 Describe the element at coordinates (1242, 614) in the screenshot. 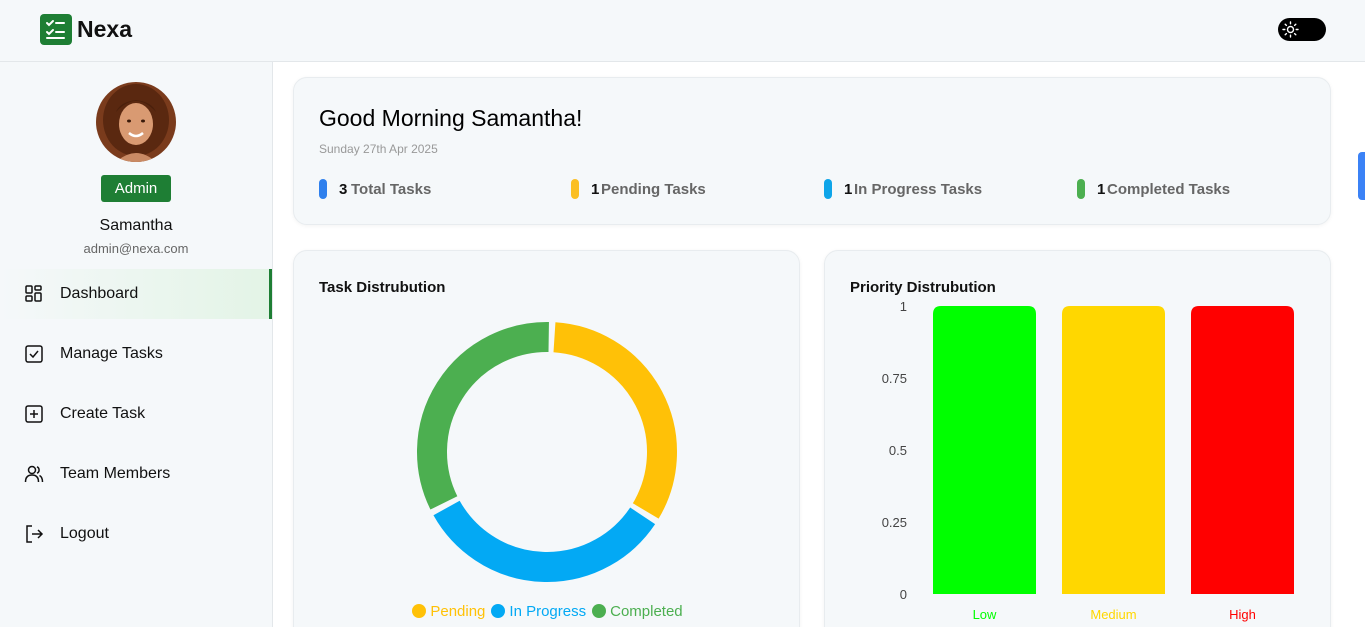

I see `x-tick-label: High` at that location.